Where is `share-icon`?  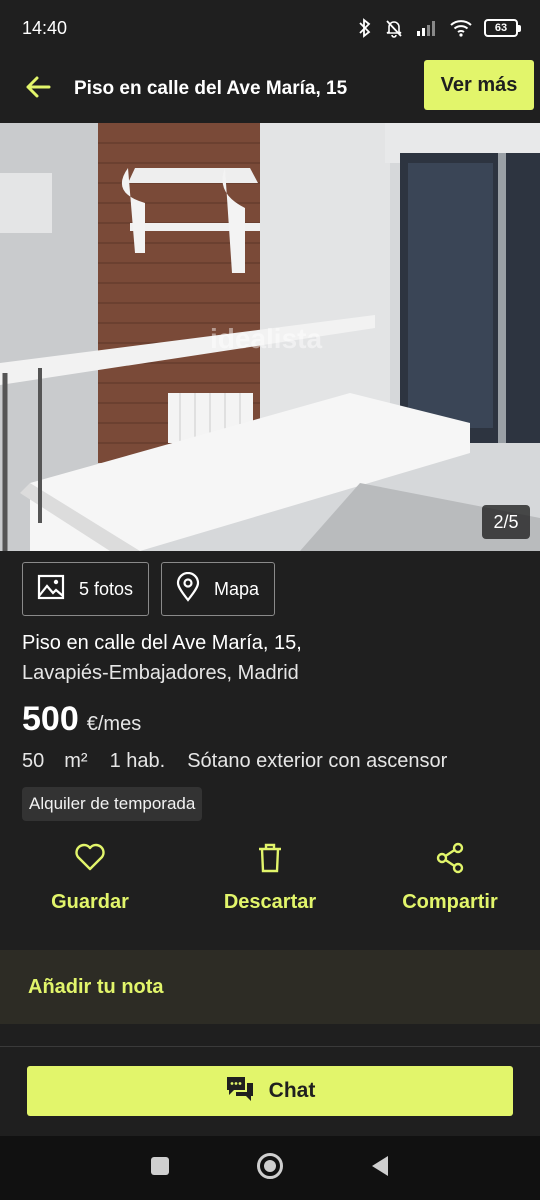
share-icon is located at coordinates (450, 860).